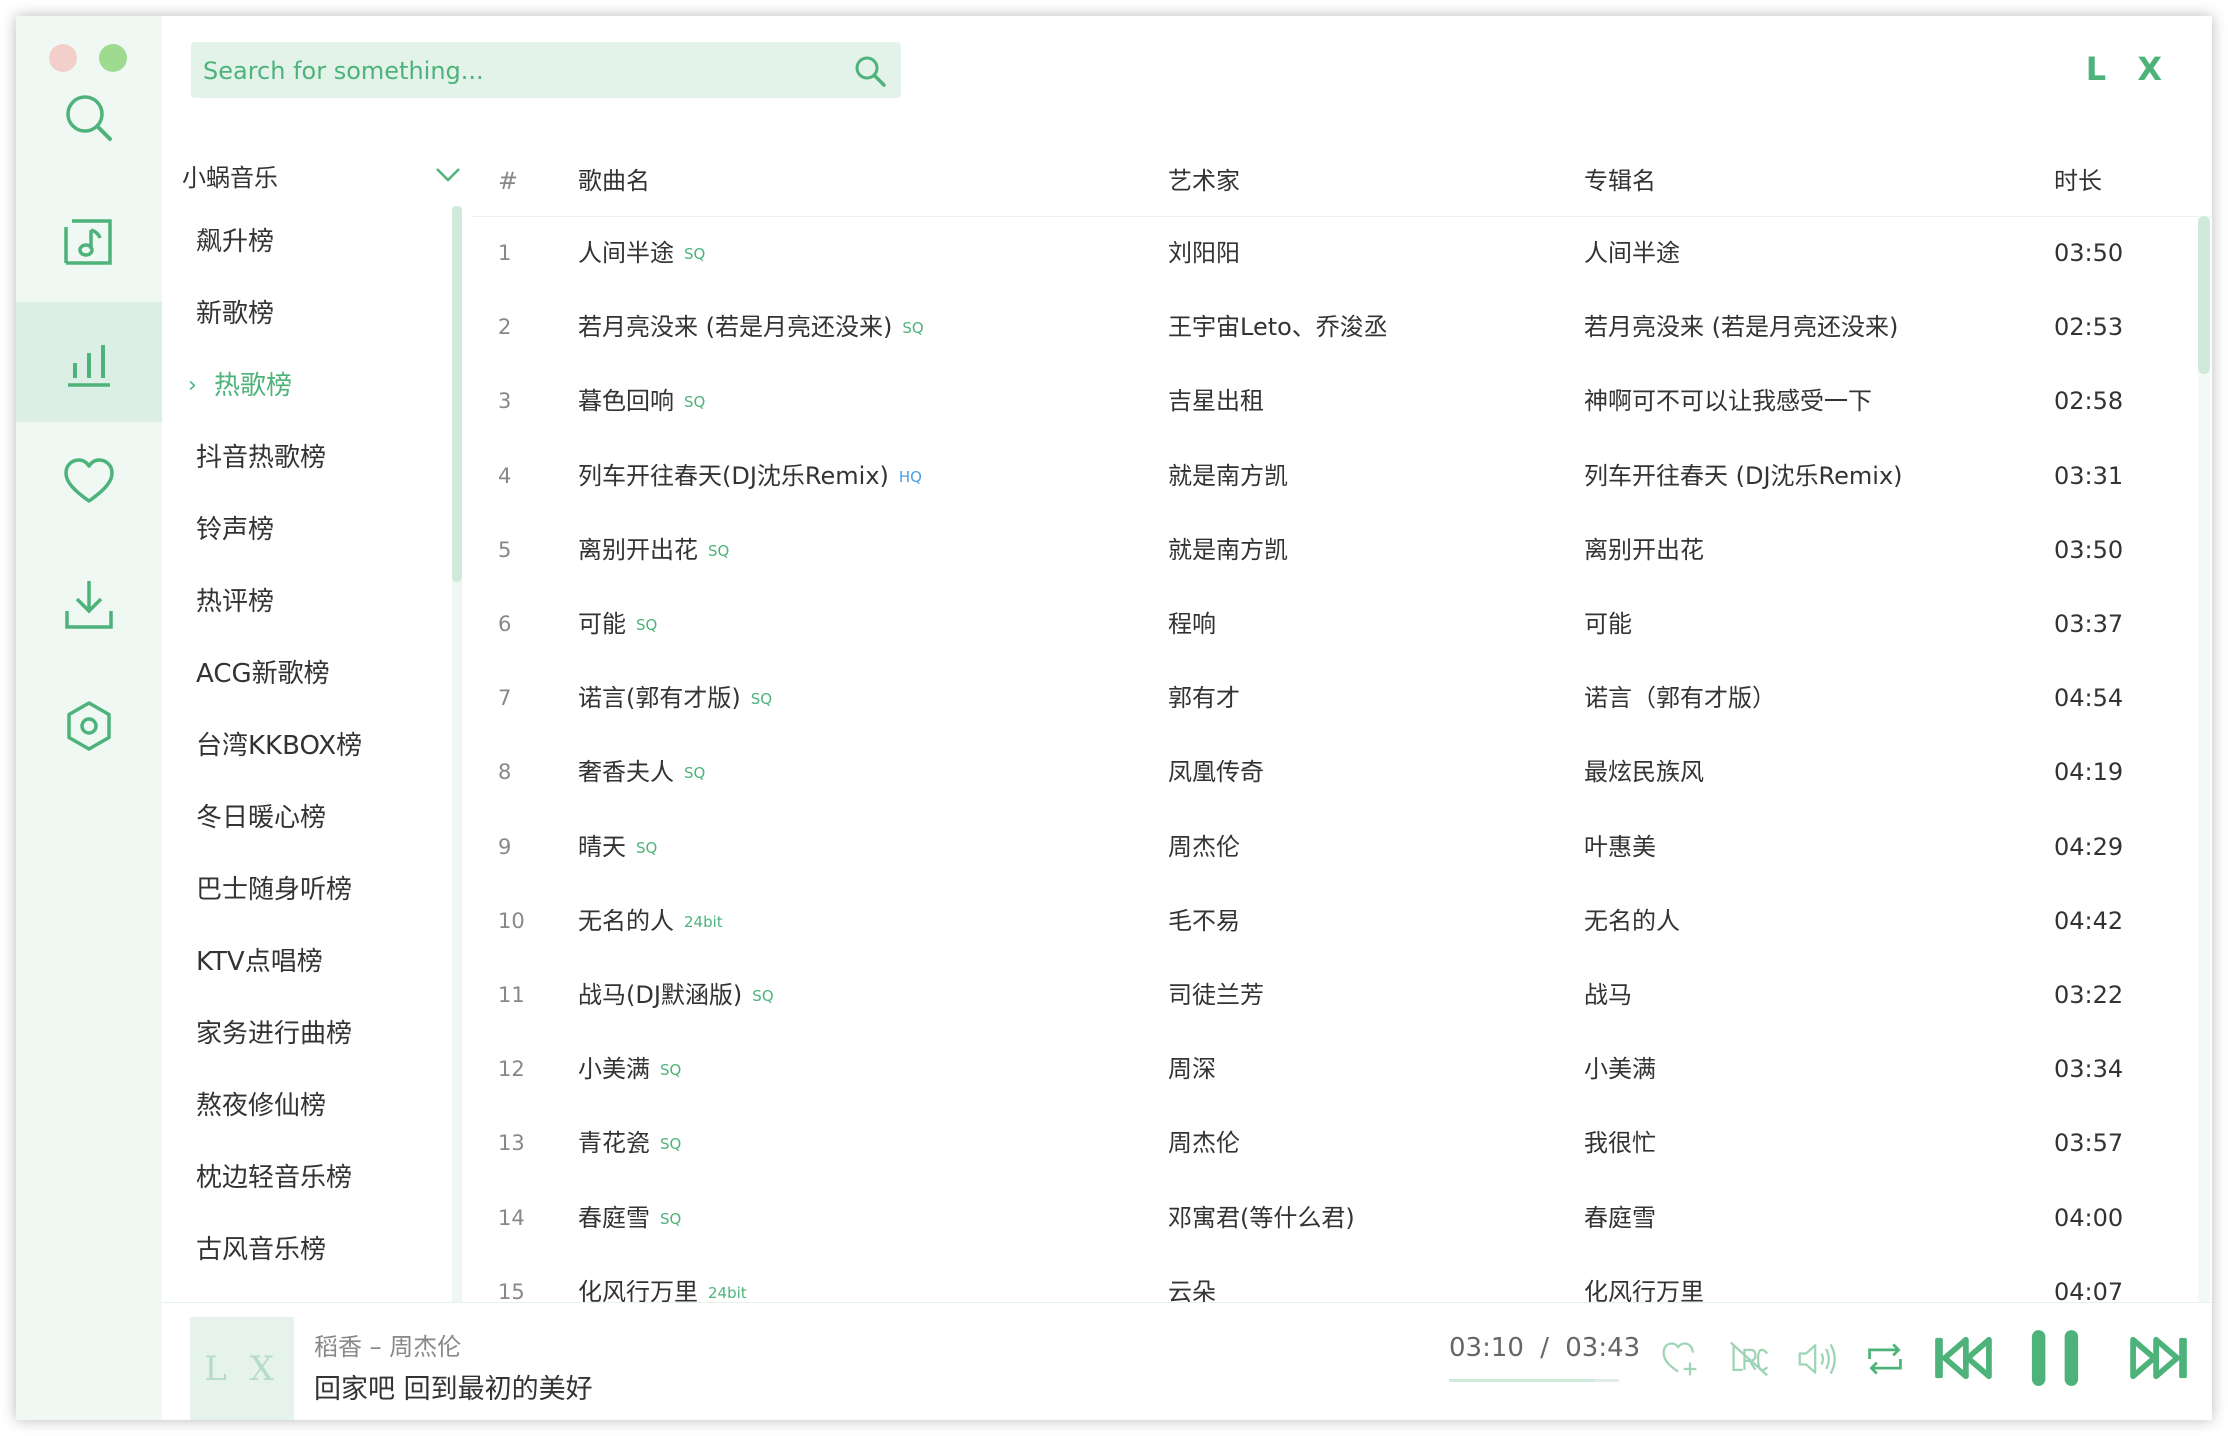 This screenshot has height=1436, width=2228. Describe the element at coordinates (511, 1069) in the screenshot. I see `row-index: 12` at that location.